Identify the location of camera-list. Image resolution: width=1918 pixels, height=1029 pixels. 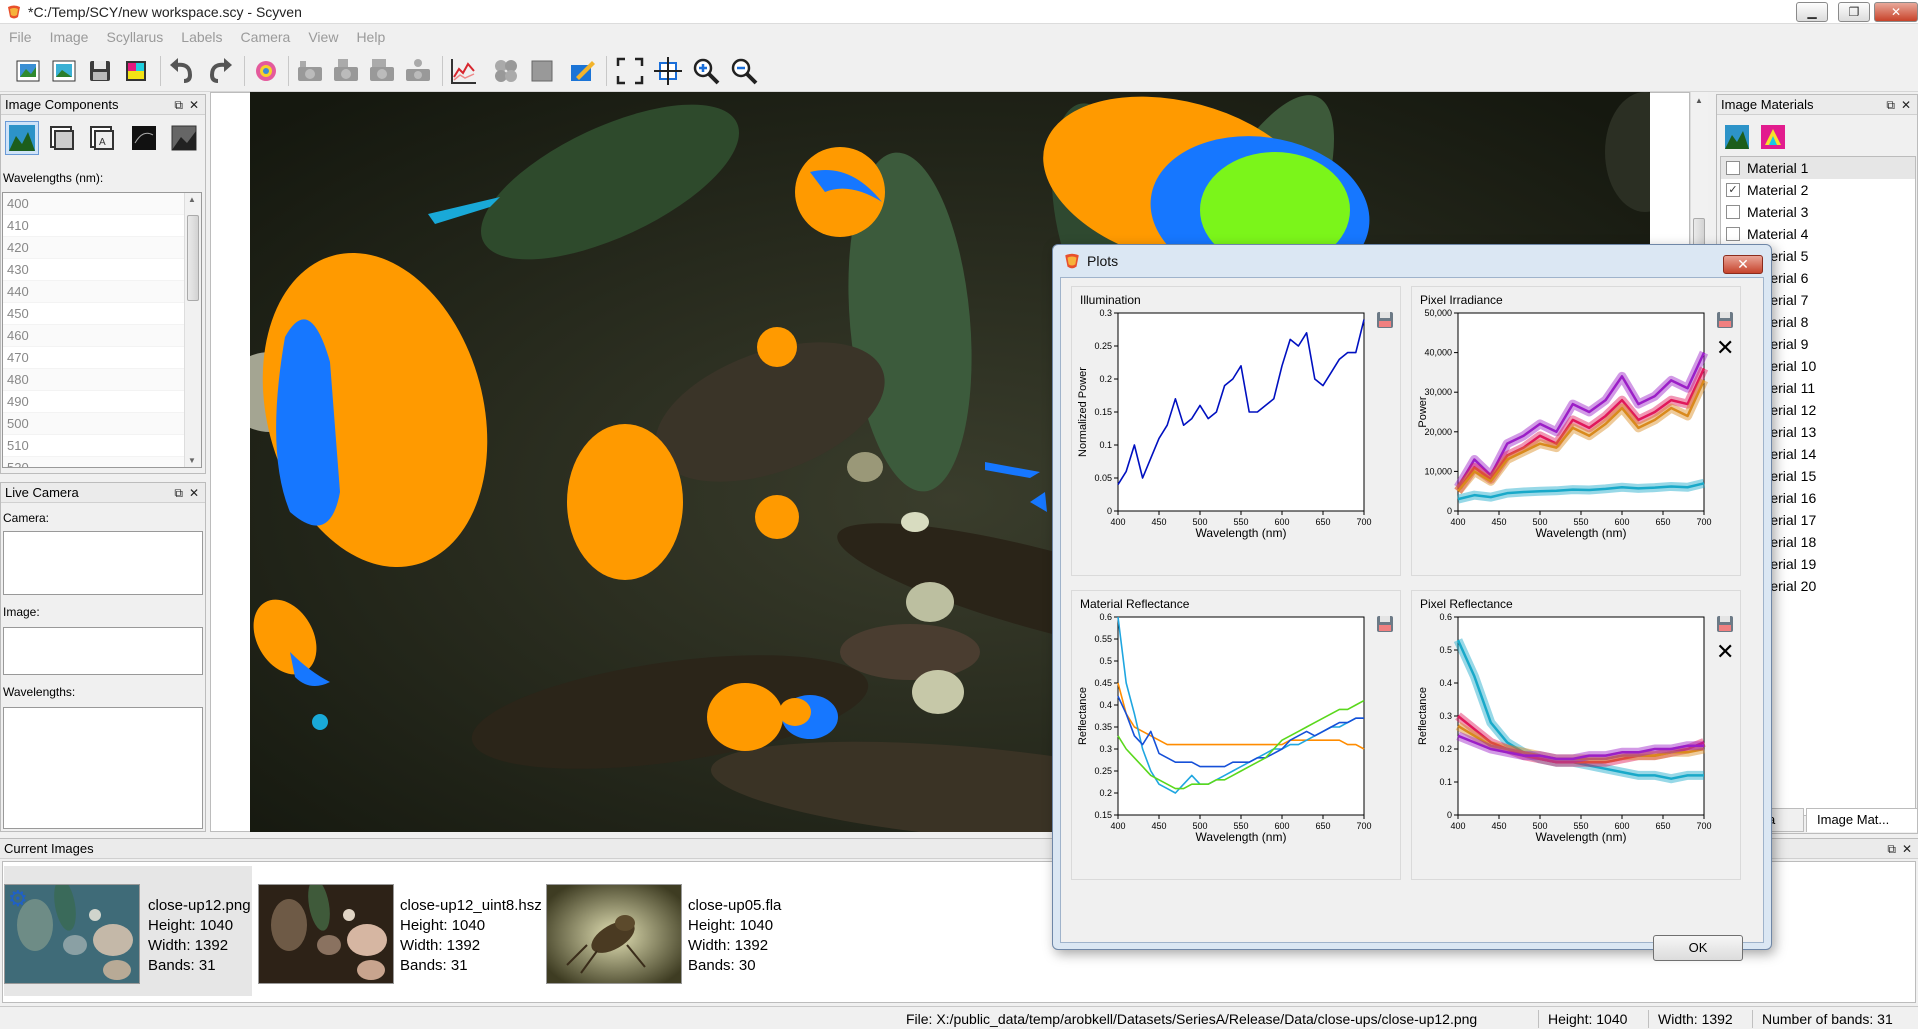
(103, 563).